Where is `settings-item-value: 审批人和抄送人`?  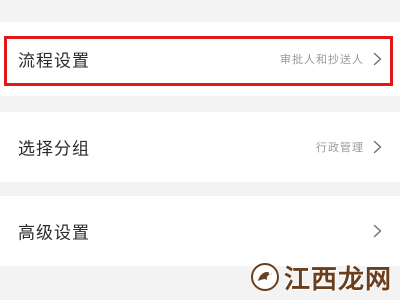 settings-item-value: 审批人和抄送人 is located at coordinates (322, 59).